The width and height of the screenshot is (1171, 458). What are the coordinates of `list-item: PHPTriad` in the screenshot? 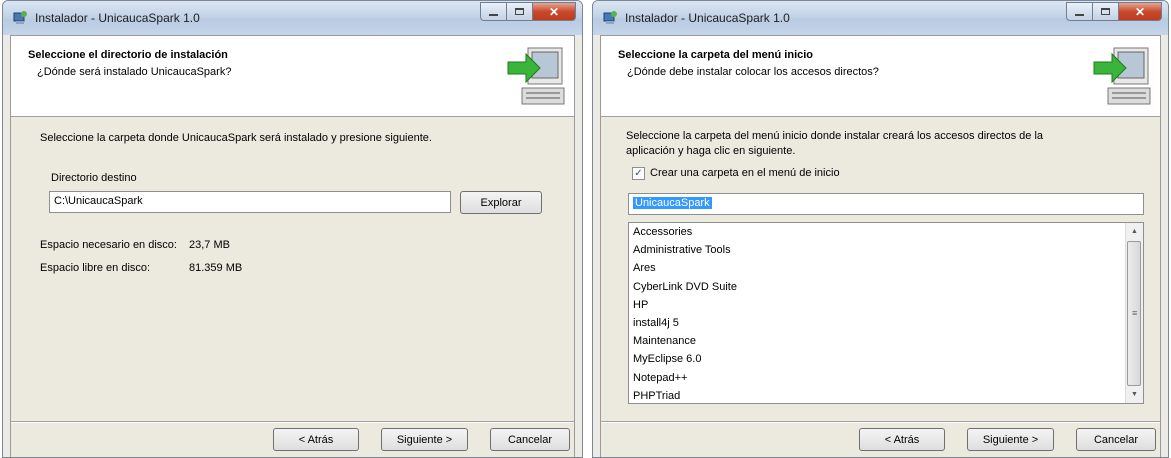 It's located at (886, 395).